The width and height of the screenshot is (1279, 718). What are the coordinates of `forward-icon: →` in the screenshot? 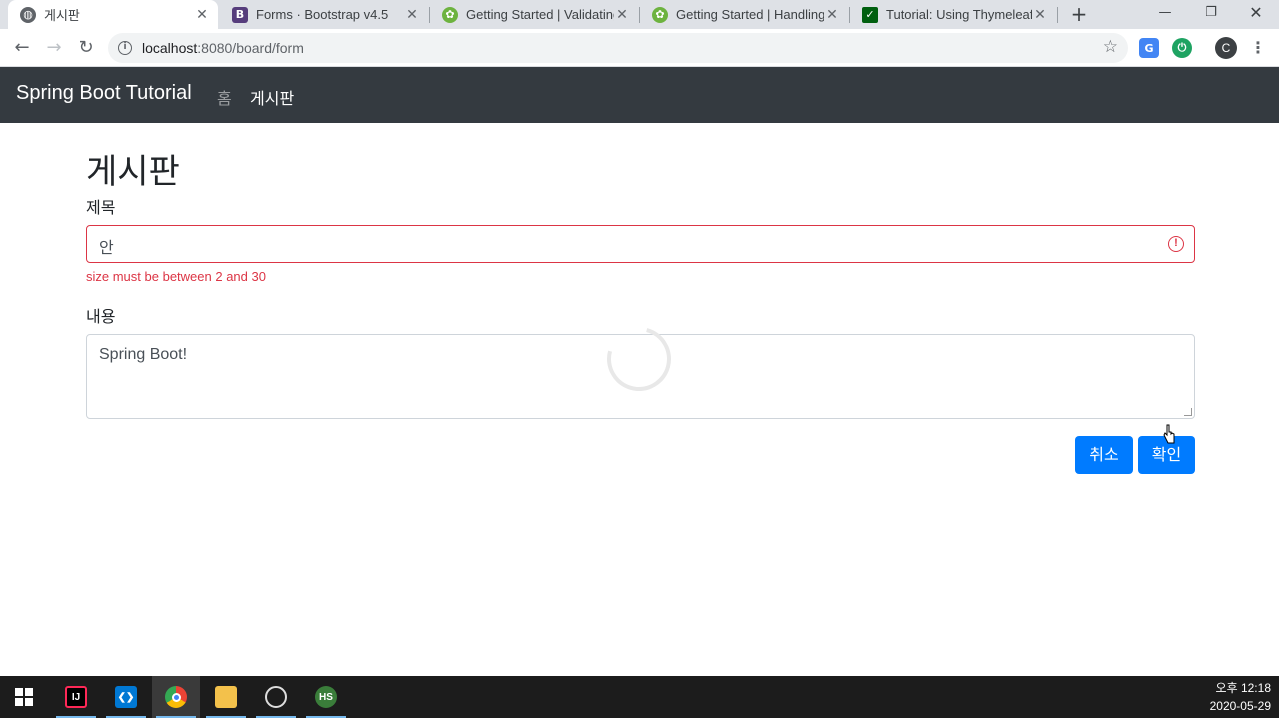 It's located at (54, 48).